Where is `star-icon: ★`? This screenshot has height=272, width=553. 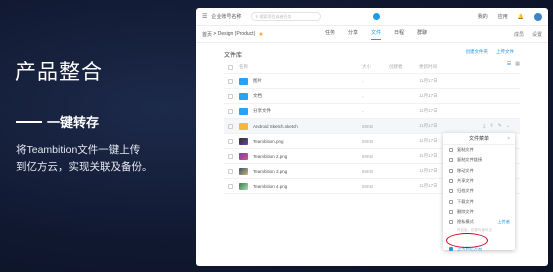 star-icon: ★ is located at coordinates (260, 34).